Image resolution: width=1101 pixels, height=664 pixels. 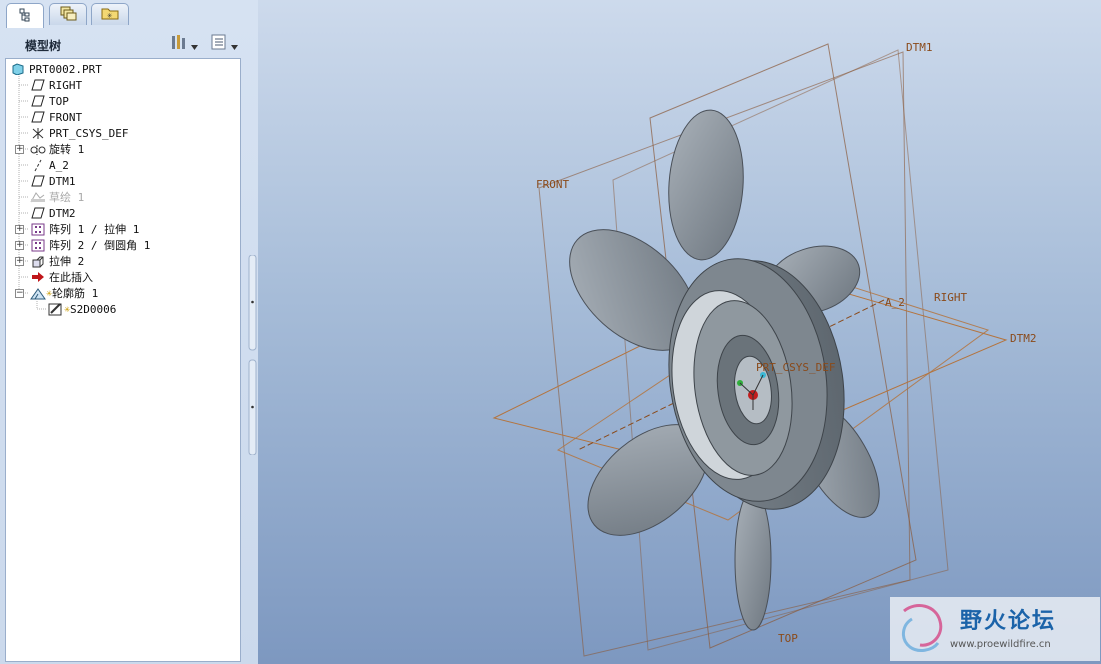 What do you see at coordinates (56, 309) in the screenshot?
I see `section-sketch-icon` at bounding box center [56, 309].